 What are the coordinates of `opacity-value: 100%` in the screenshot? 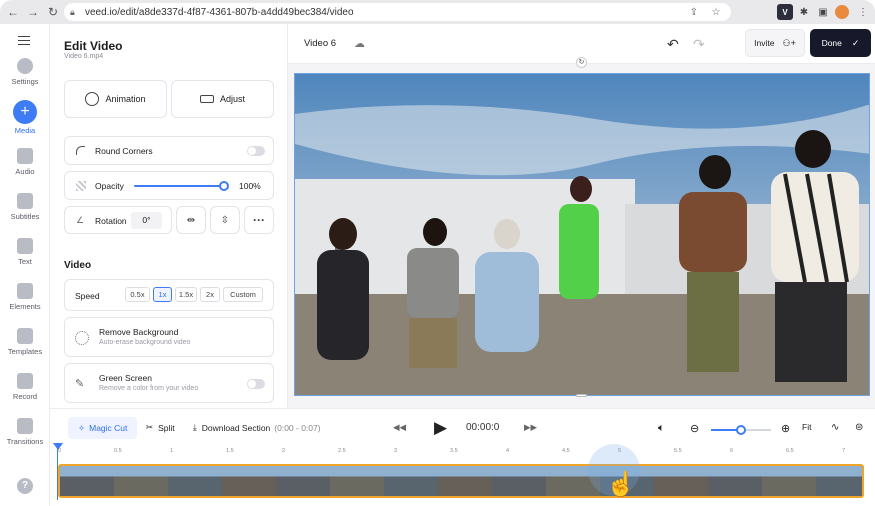 It's located at (250, 186).